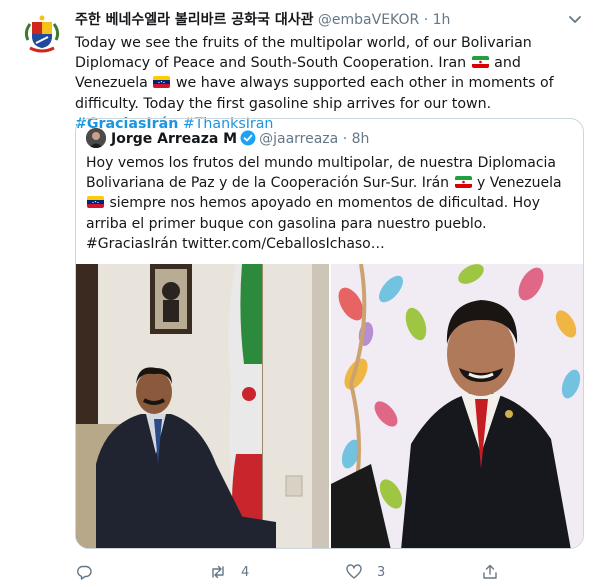 This screenshot has width=598, height=587. I want to click on reply-button, so click(91, 572).